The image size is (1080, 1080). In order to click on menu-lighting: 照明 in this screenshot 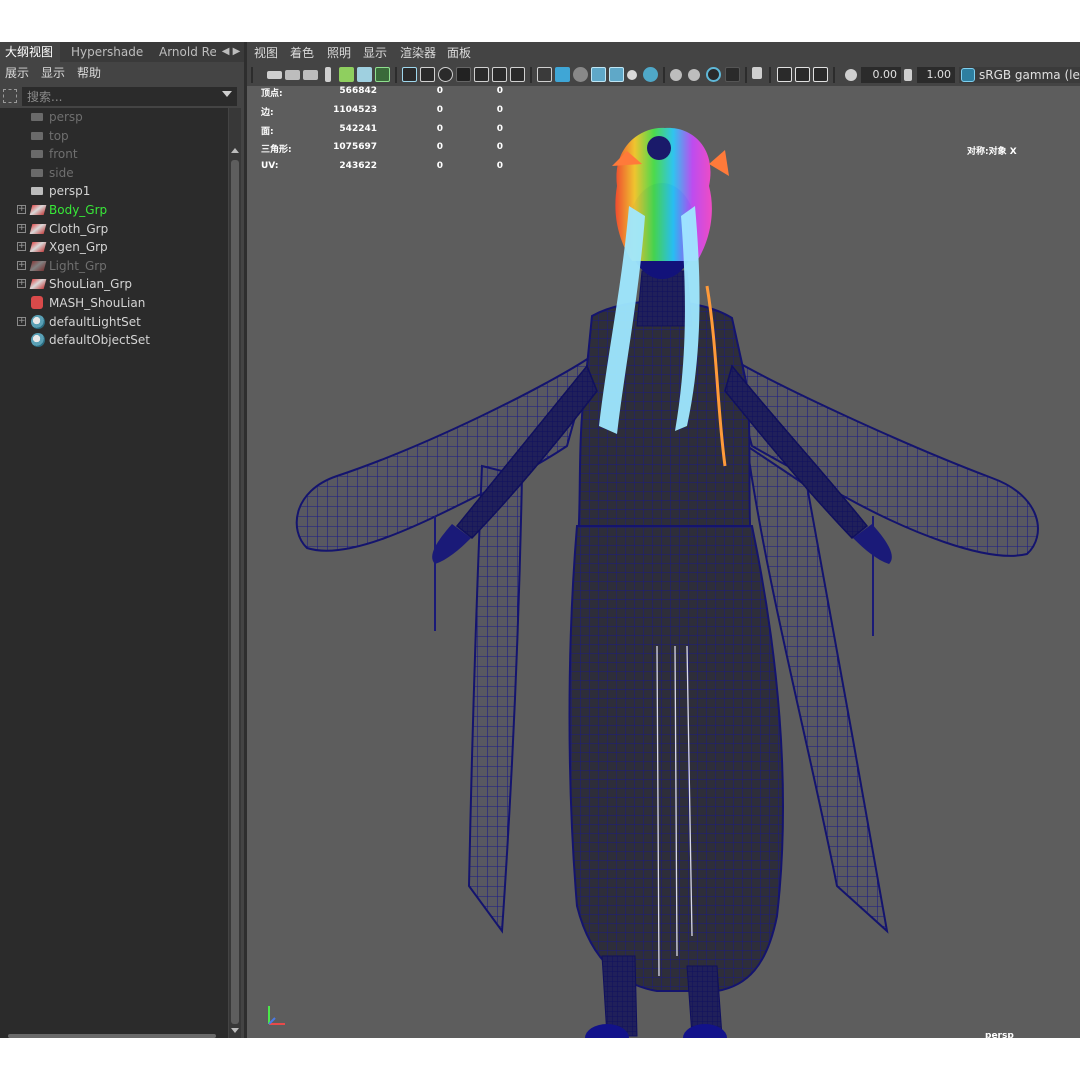, I will do `click(339, 53)`.